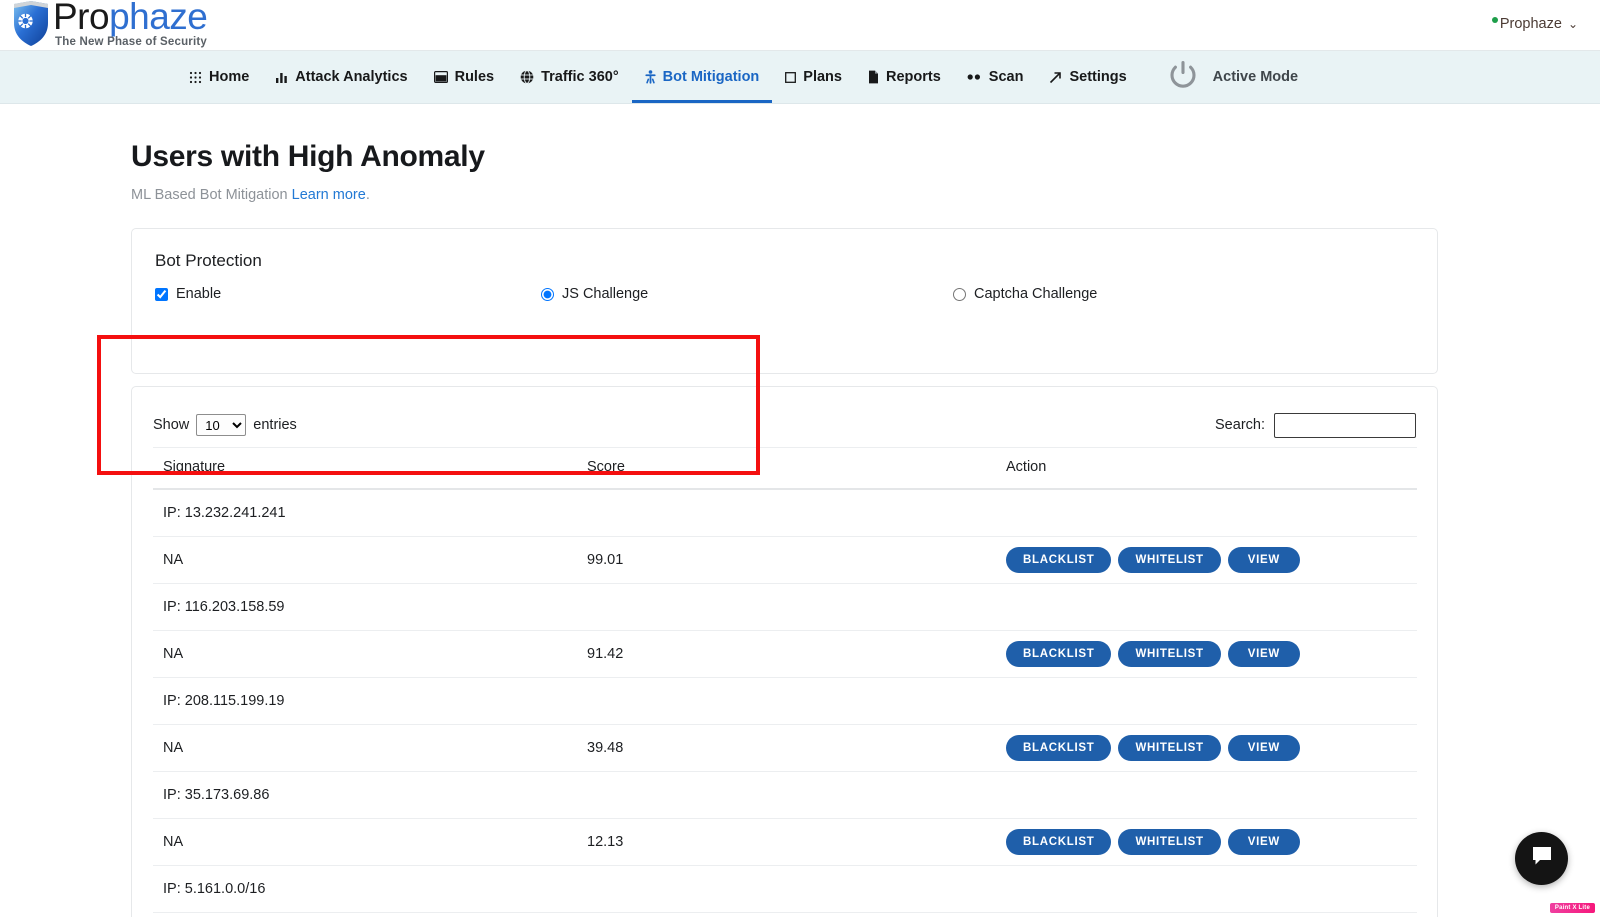 The width and height of the screenshot is (1600, 917). I want to click on column-header-action: Action, so click(1206, 468).